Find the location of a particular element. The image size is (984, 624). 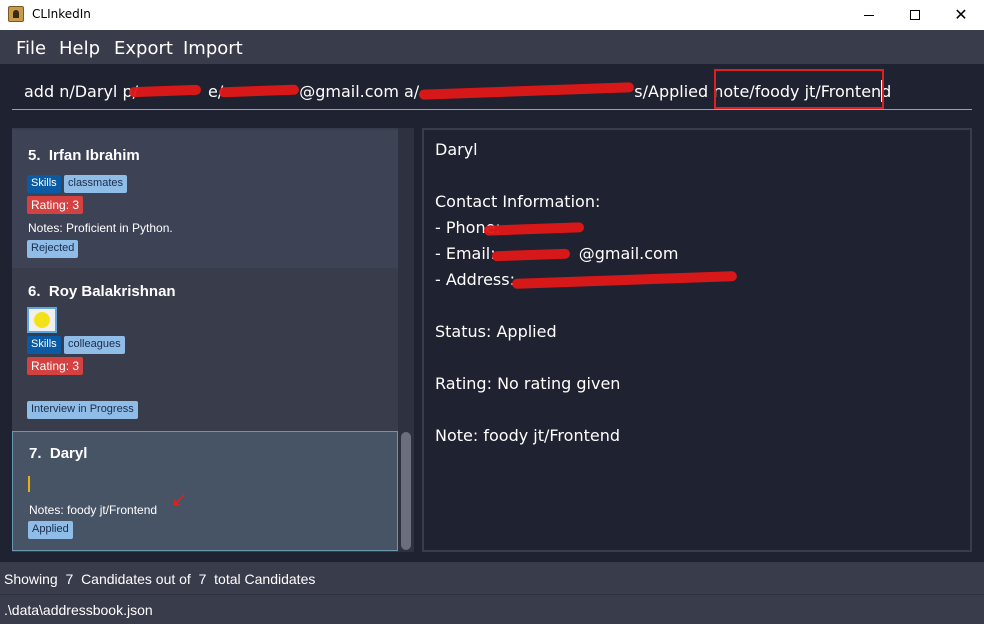

candidate-name: 6. Roy Balakrishnan is located at coordinates (102, 291).